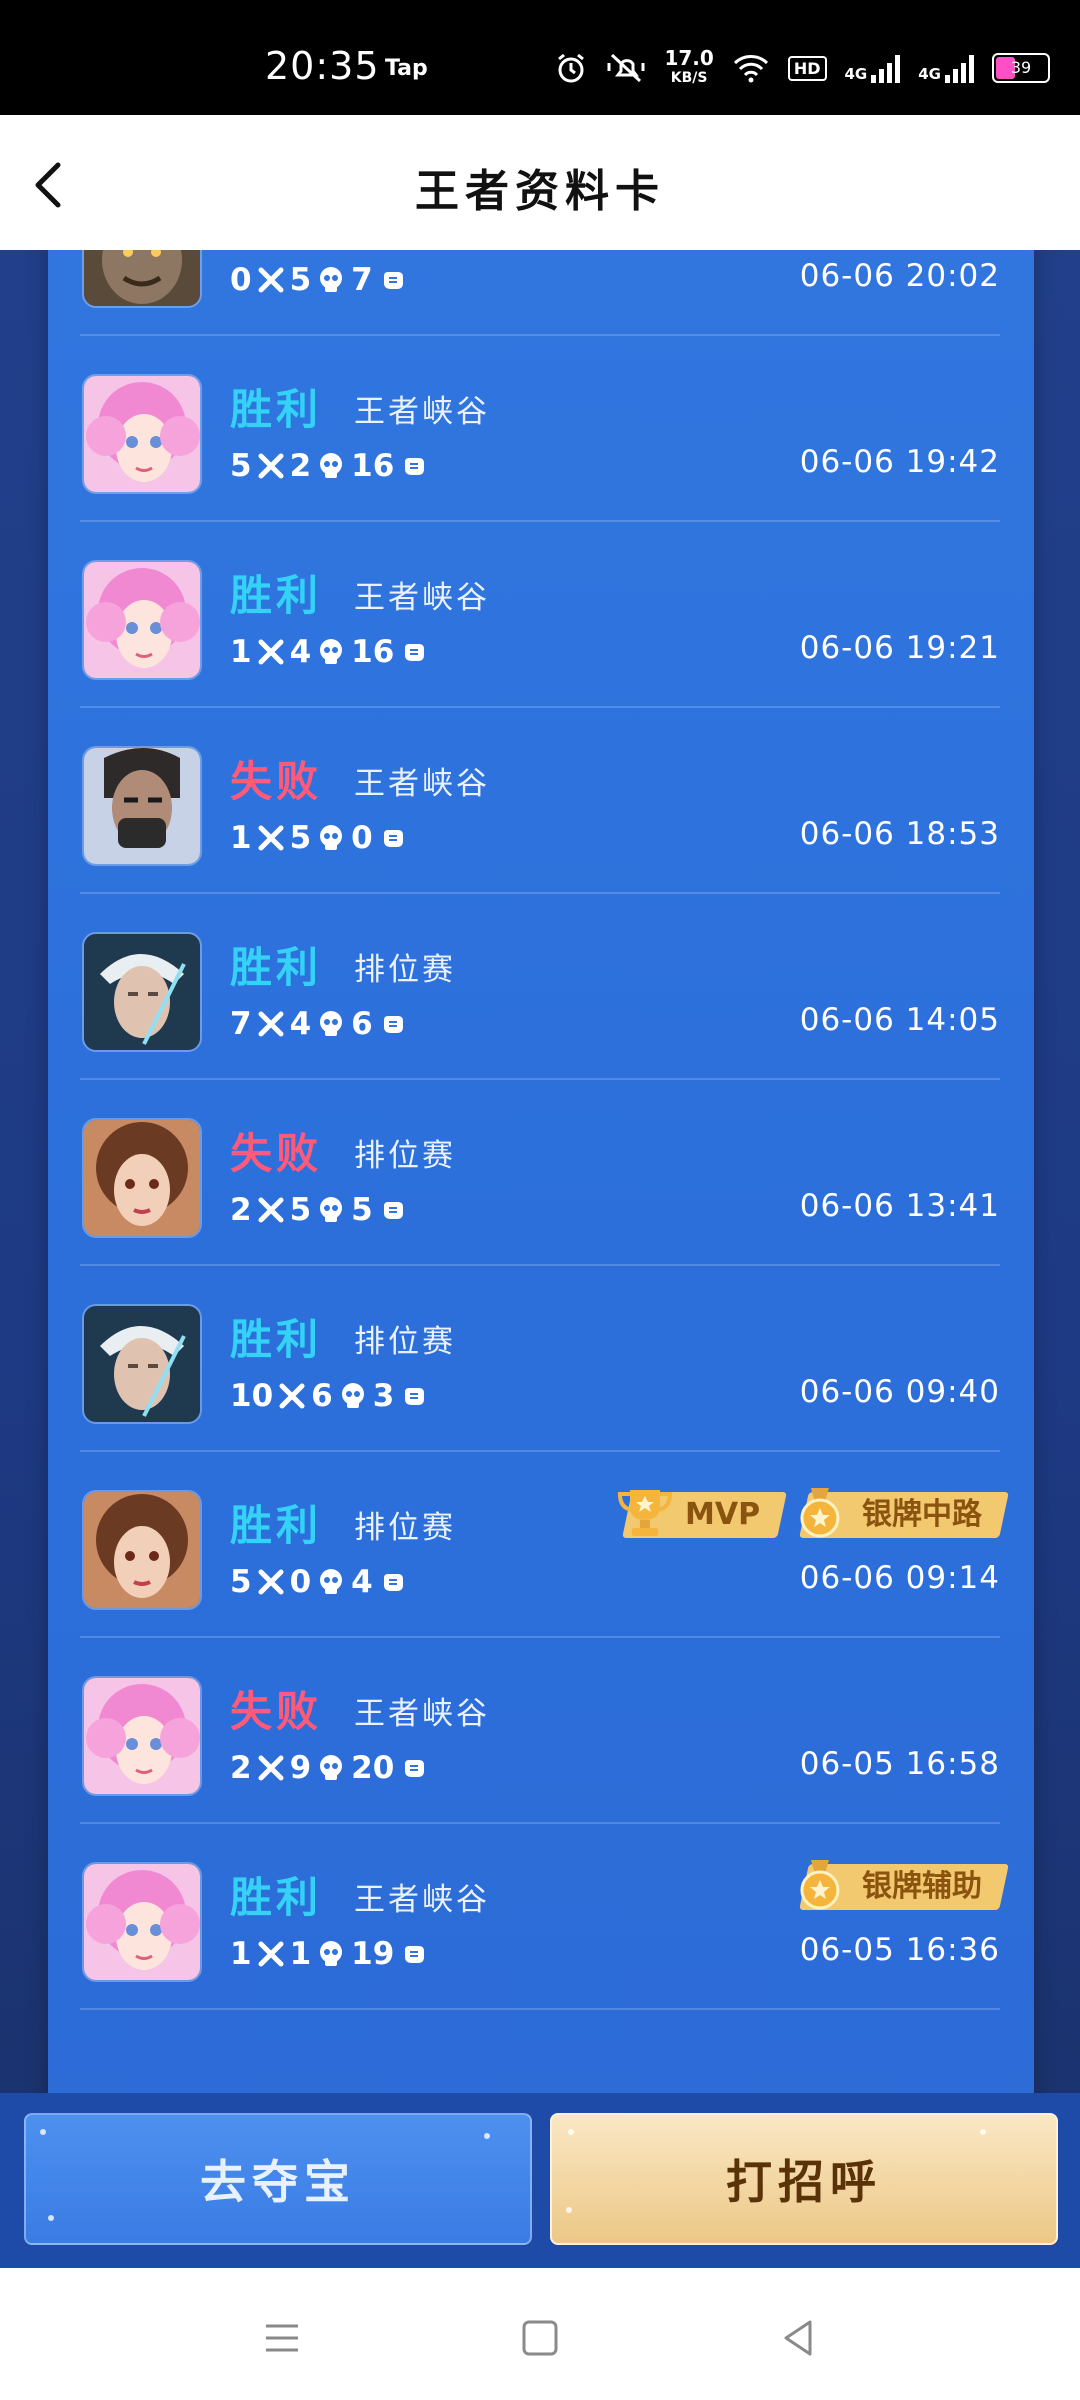  Describe the element at coordinates (252, 1396) in the screenshot. I see `kills: 10` at that location.